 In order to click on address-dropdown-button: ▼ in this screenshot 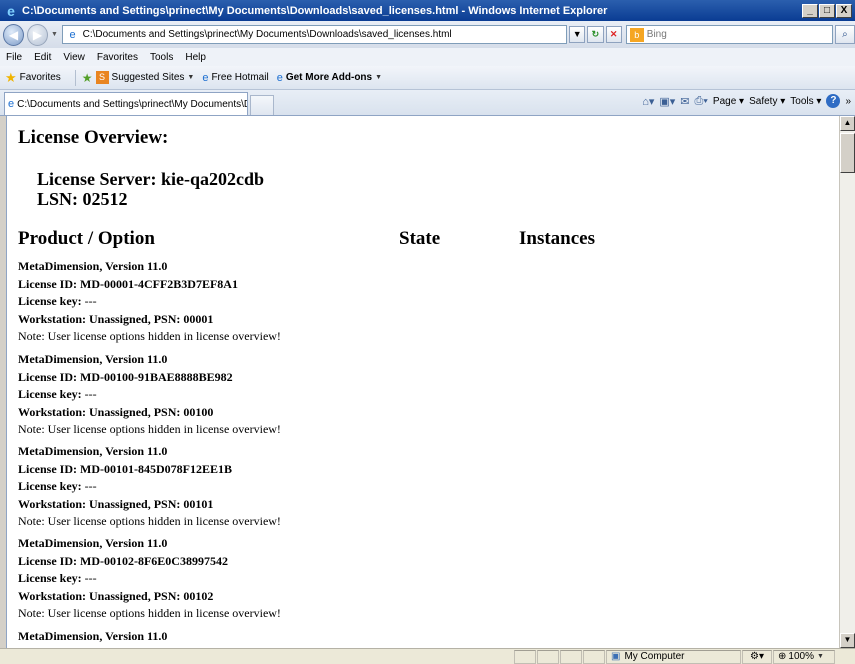, I will do `click(577, 34)`.